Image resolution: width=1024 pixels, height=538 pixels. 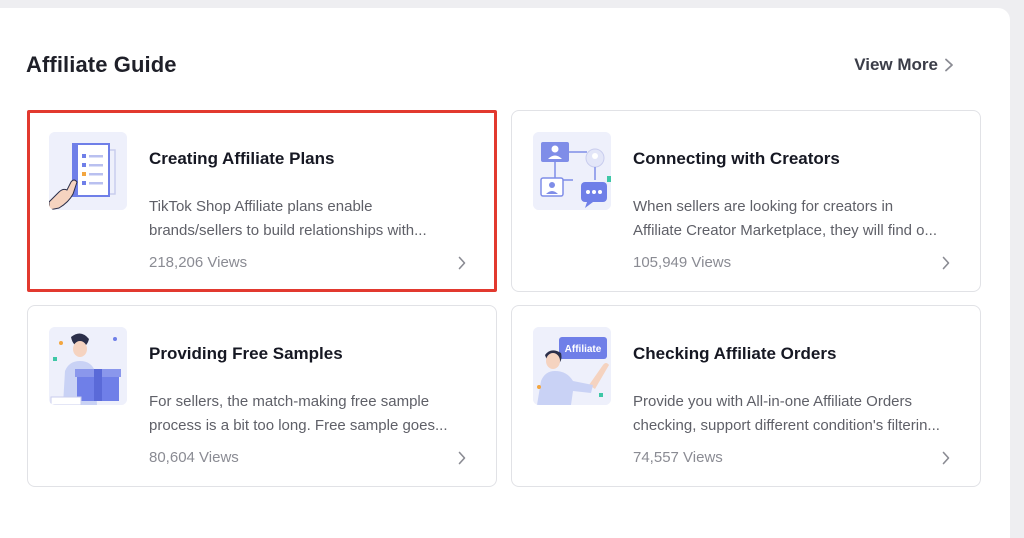 What do you see at coordinates (735, 353) in the screenshot?
I see `card-title: Checking Affiliate Orders` at bounding box center [735, 353].